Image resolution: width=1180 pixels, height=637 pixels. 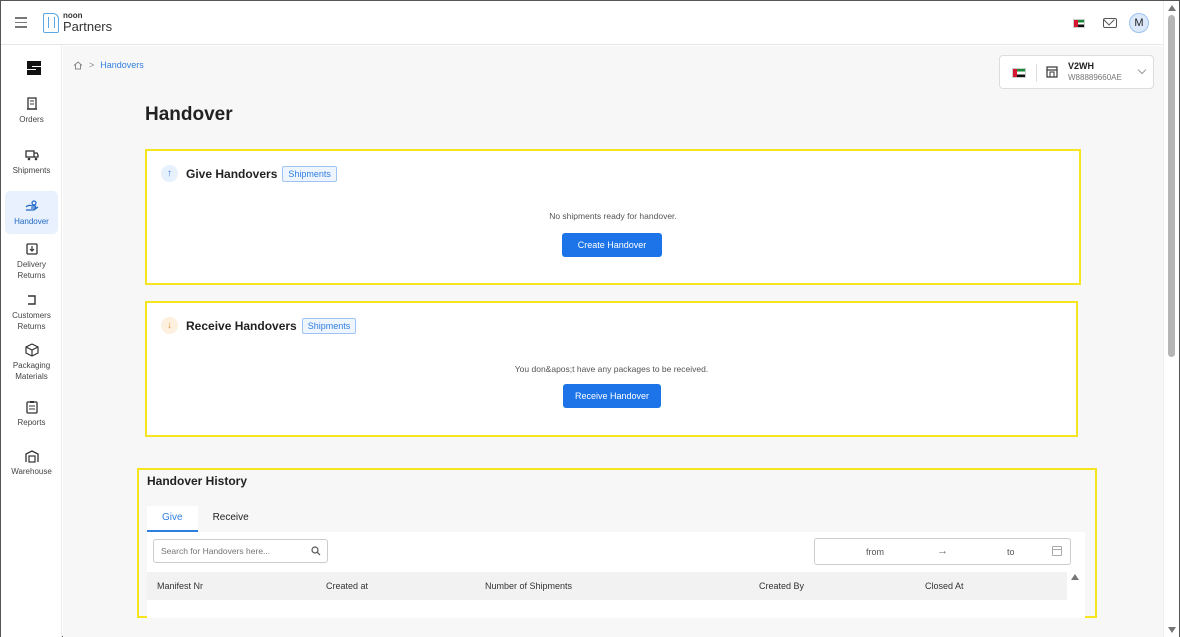 What do you see at coordinates (31, 456) in the screenshot?
I see `warehouse-icon` at bounding box center [31, 456].